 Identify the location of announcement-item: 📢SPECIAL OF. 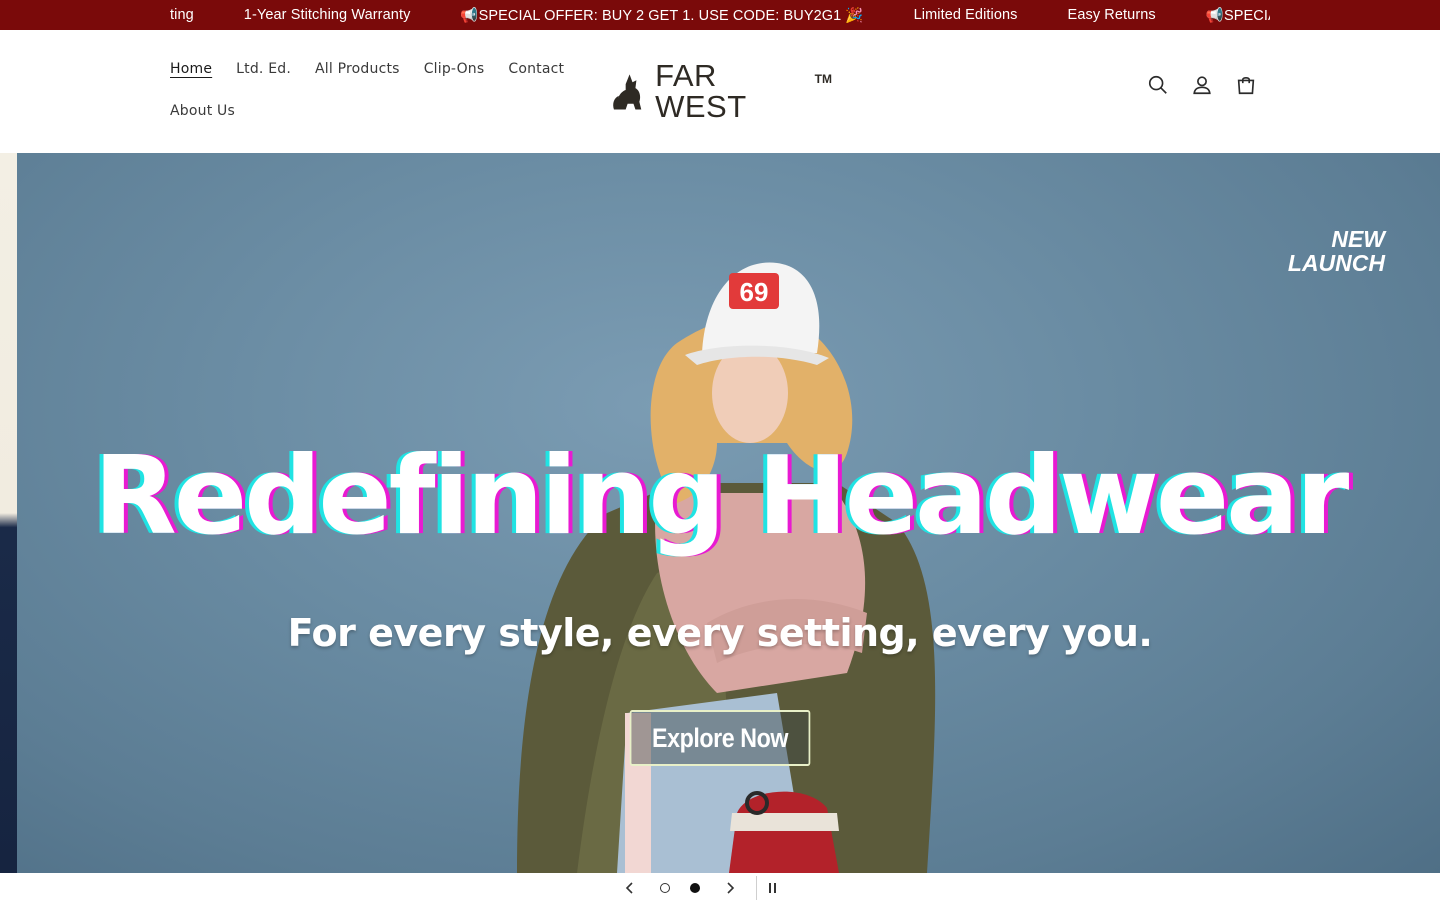
(1237, 15).